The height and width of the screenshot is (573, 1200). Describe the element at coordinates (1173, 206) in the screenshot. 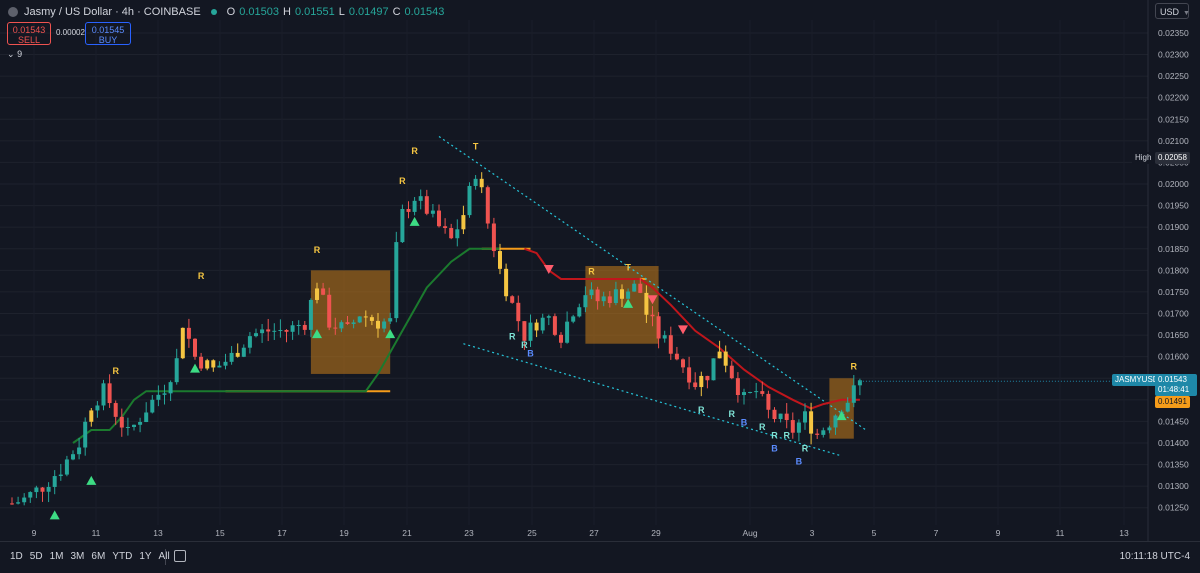

I see `y-axis-tick: 0.01950` at that location.